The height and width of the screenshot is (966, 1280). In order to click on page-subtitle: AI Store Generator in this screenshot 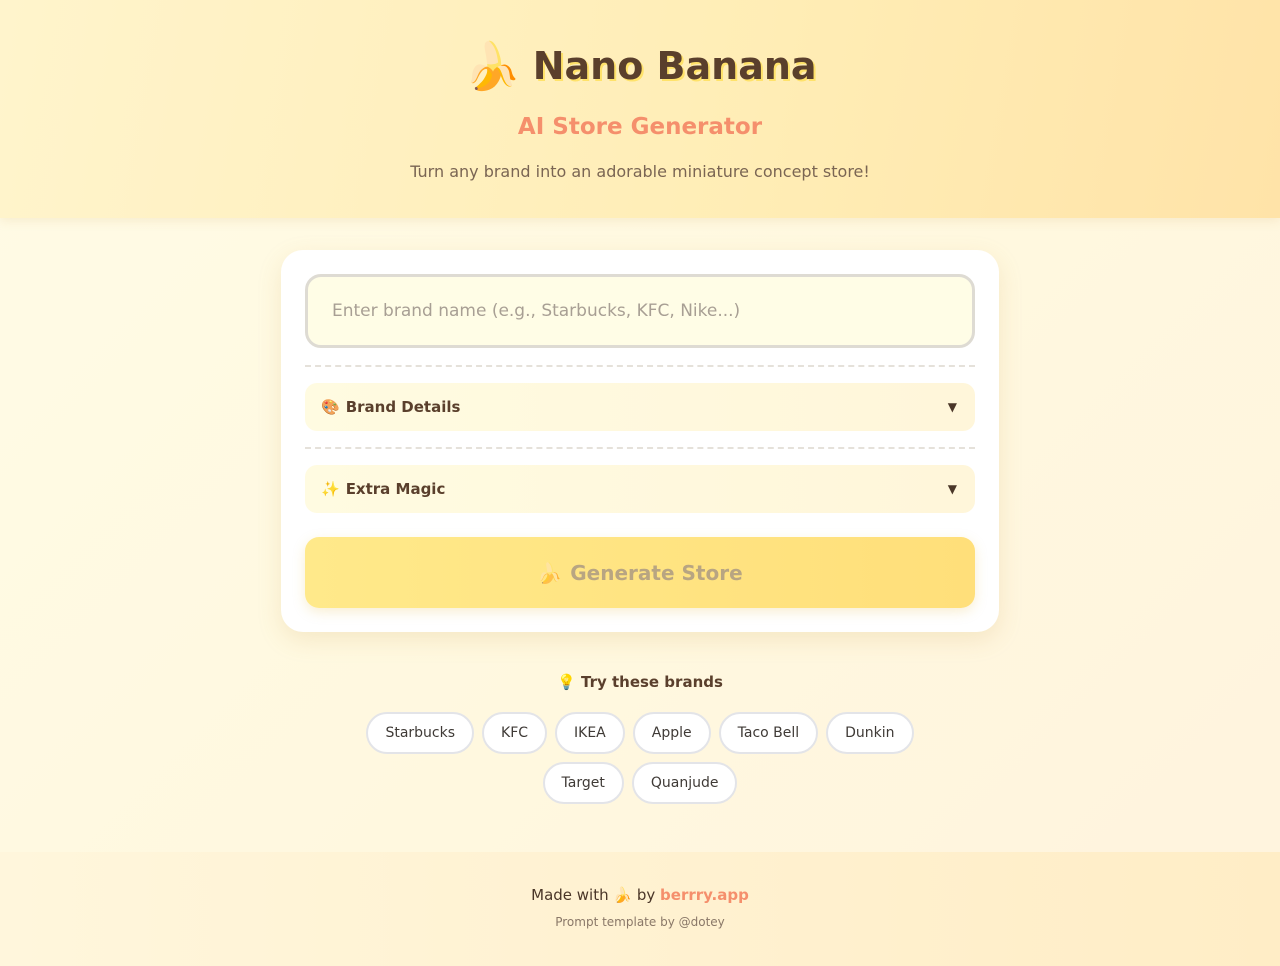, I will do `click(640, 127)`.